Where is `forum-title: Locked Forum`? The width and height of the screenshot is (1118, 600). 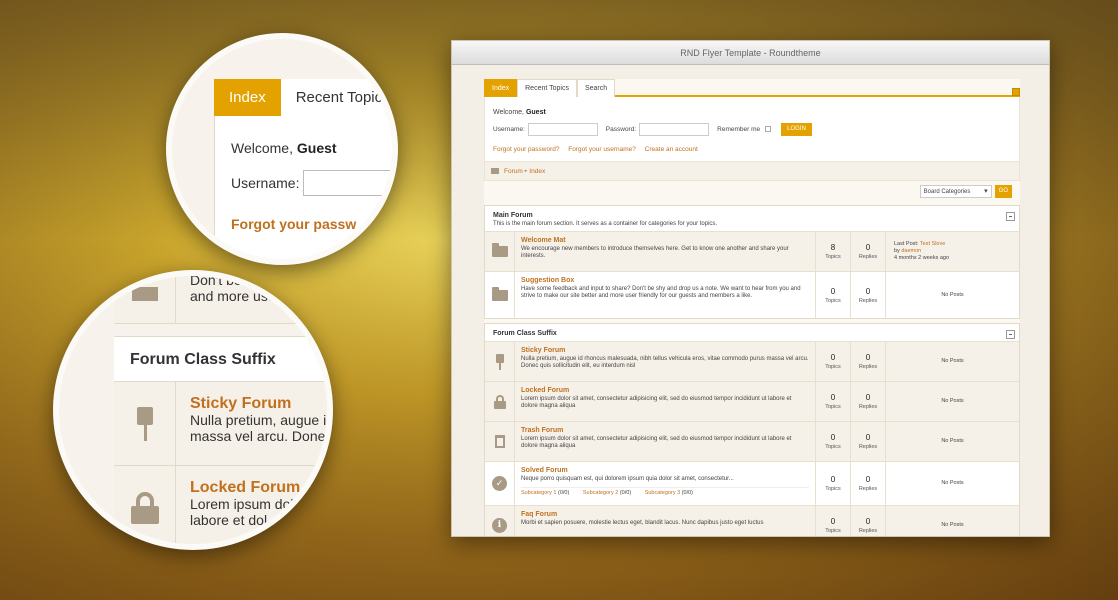 forum-title: Locked Forum is located at coordinates (665, 390).